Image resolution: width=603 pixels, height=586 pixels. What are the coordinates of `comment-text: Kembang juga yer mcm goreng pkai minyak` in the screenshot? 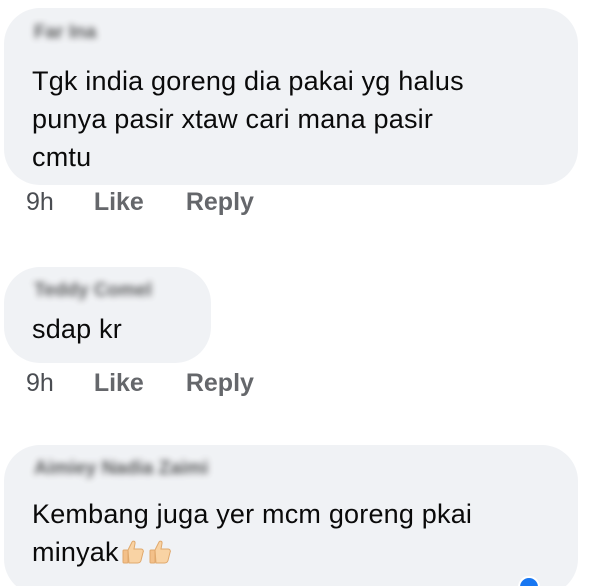 It's located at (302, 533).